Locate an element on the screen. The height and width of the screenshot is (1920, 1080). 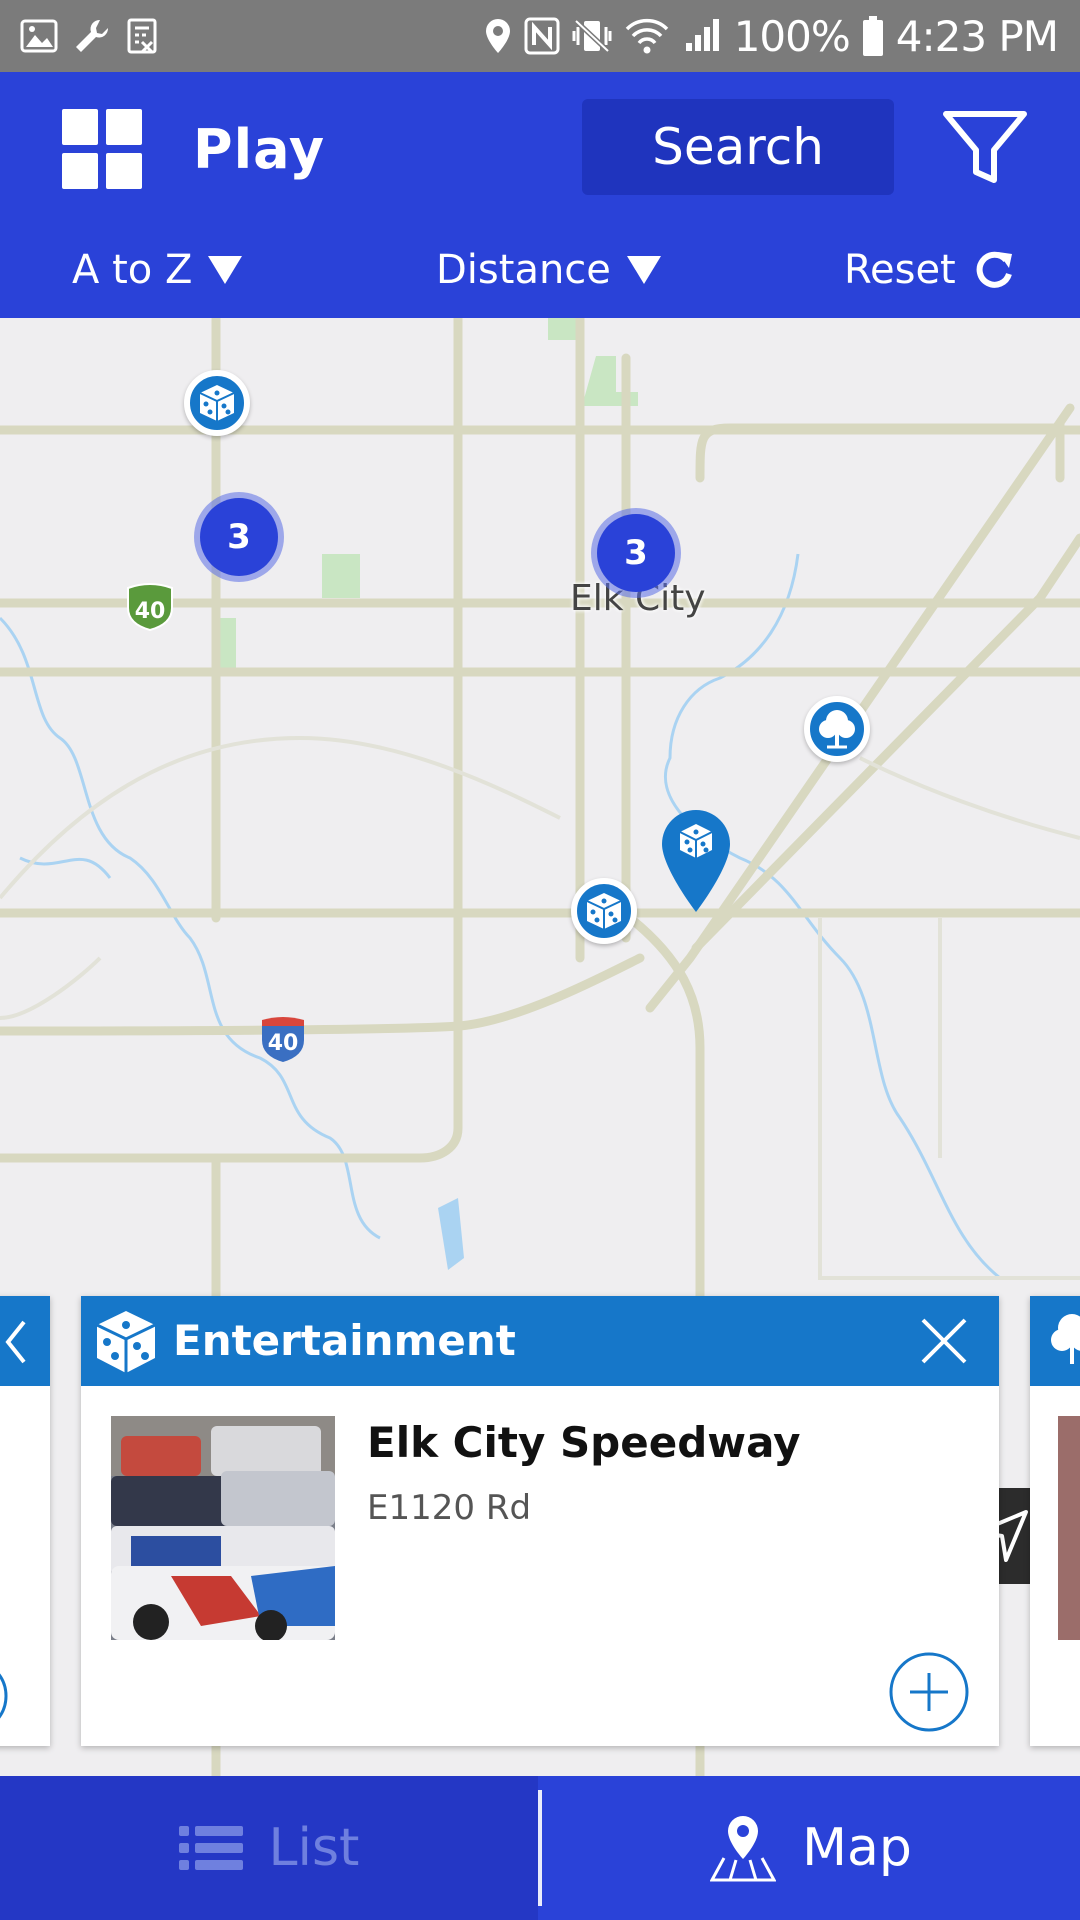
card-header: Entertainment is located at coordinates (540, 1341).